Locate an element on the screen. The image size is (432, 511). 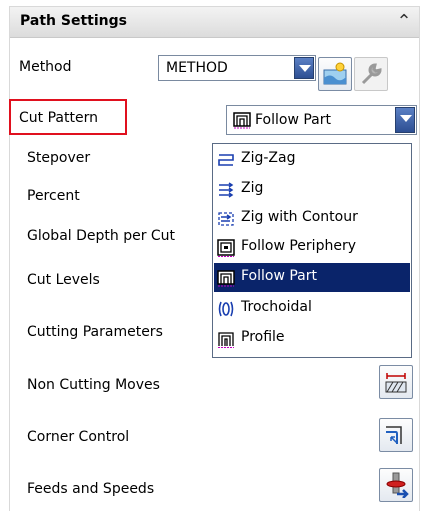
create-method-button is located at coordinates (335, 74).